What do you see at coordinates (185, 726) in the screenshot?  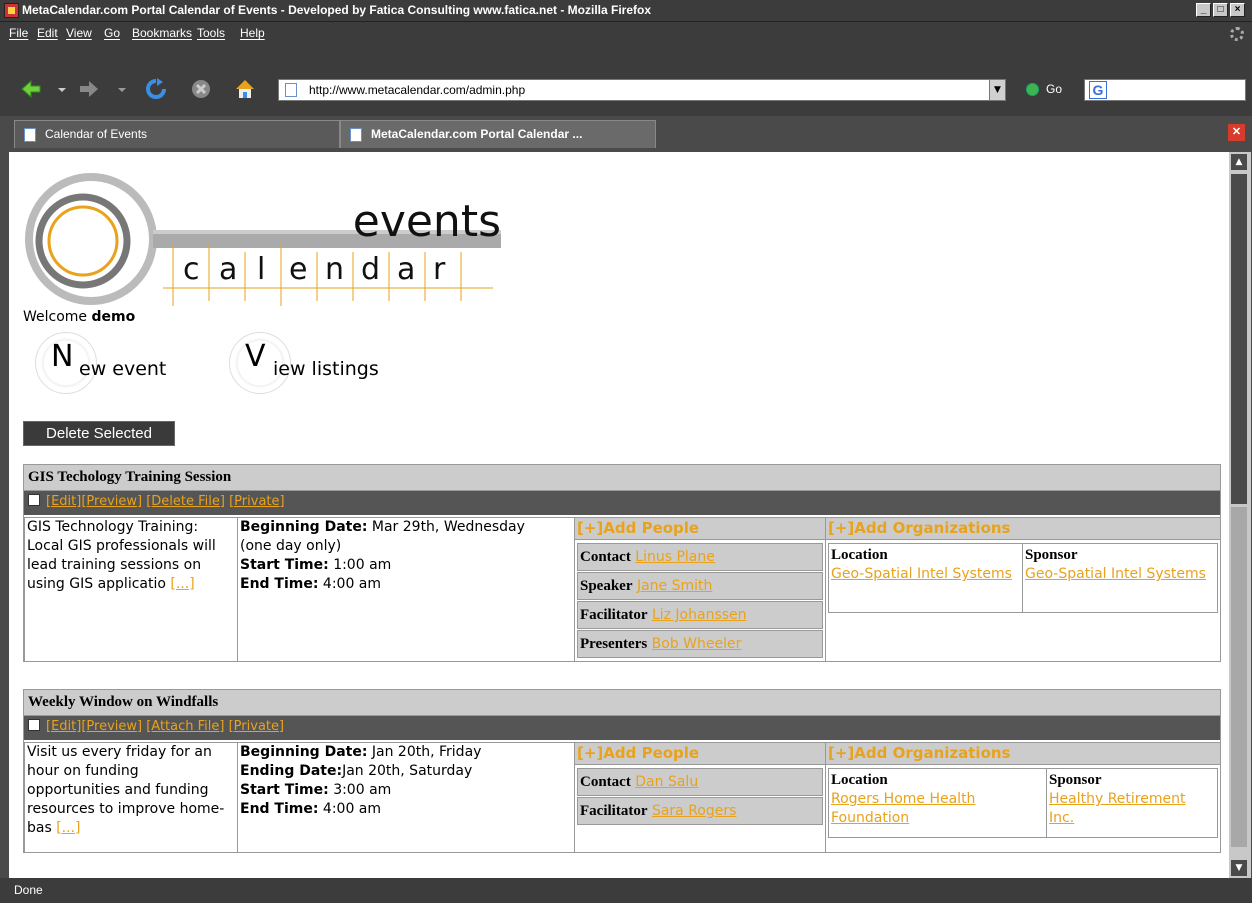 I see `attach-file-link: [Attach File]` at bounding box center [185, 726].